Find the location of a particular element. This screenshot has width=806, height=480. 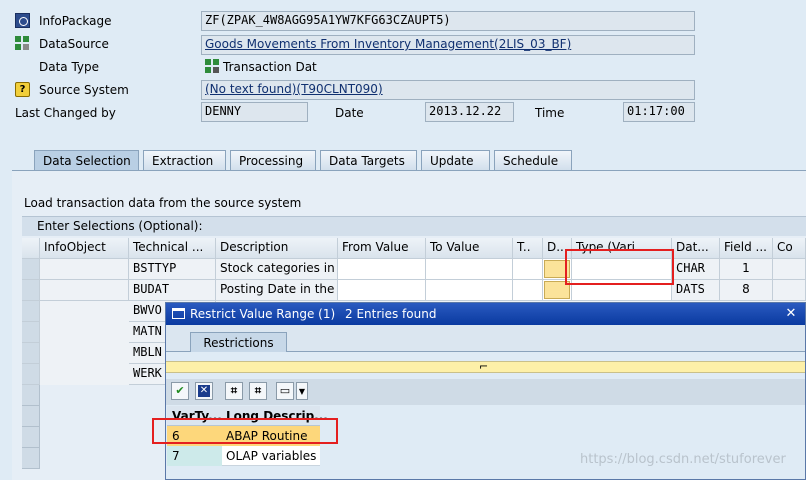

date-field: 2013.12.22 is located at coordinates (469, 112).